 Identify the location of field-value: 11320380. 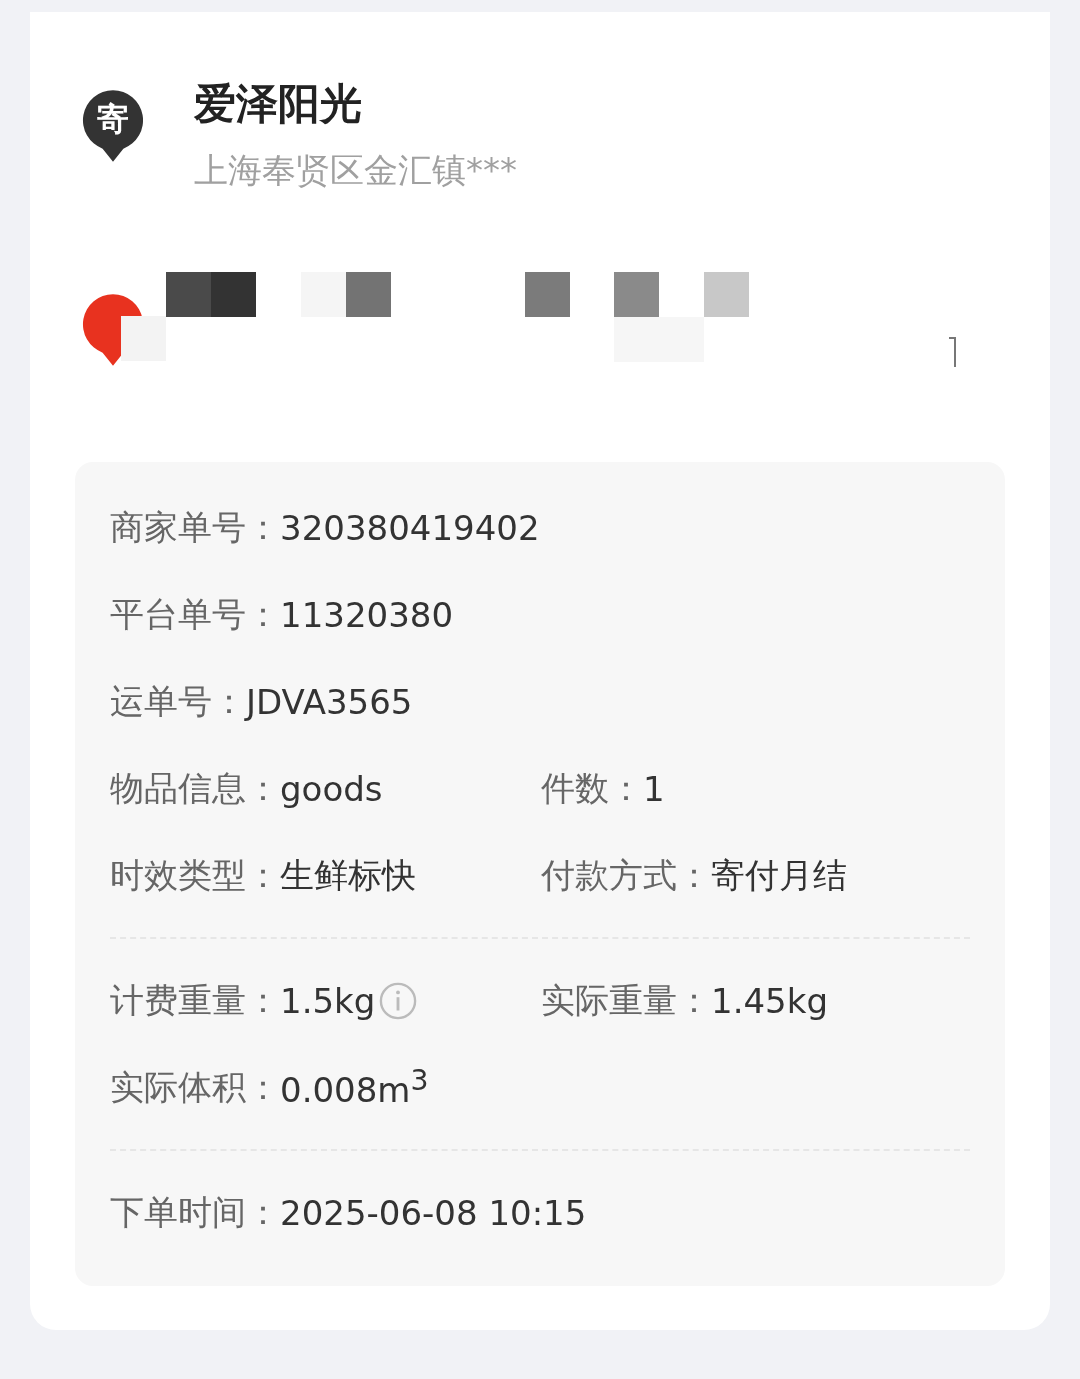
(367, 614).